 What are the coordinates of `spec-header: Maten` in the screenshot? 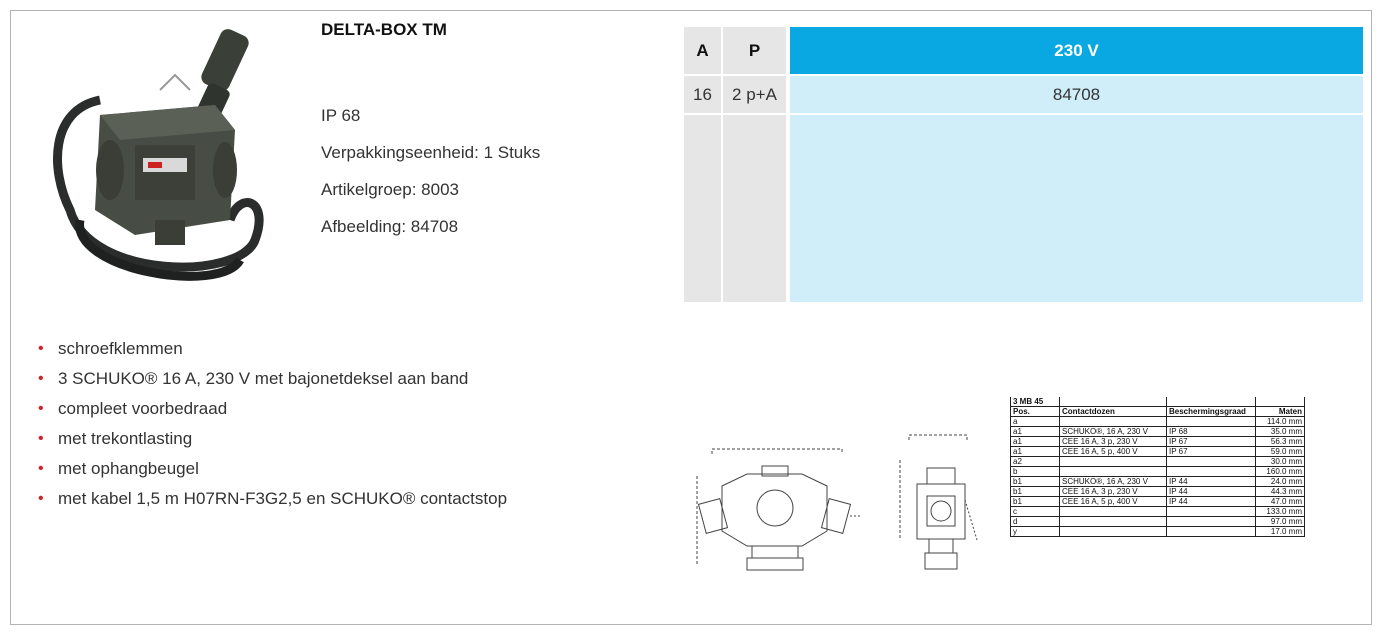 It's located at (1280, 411).